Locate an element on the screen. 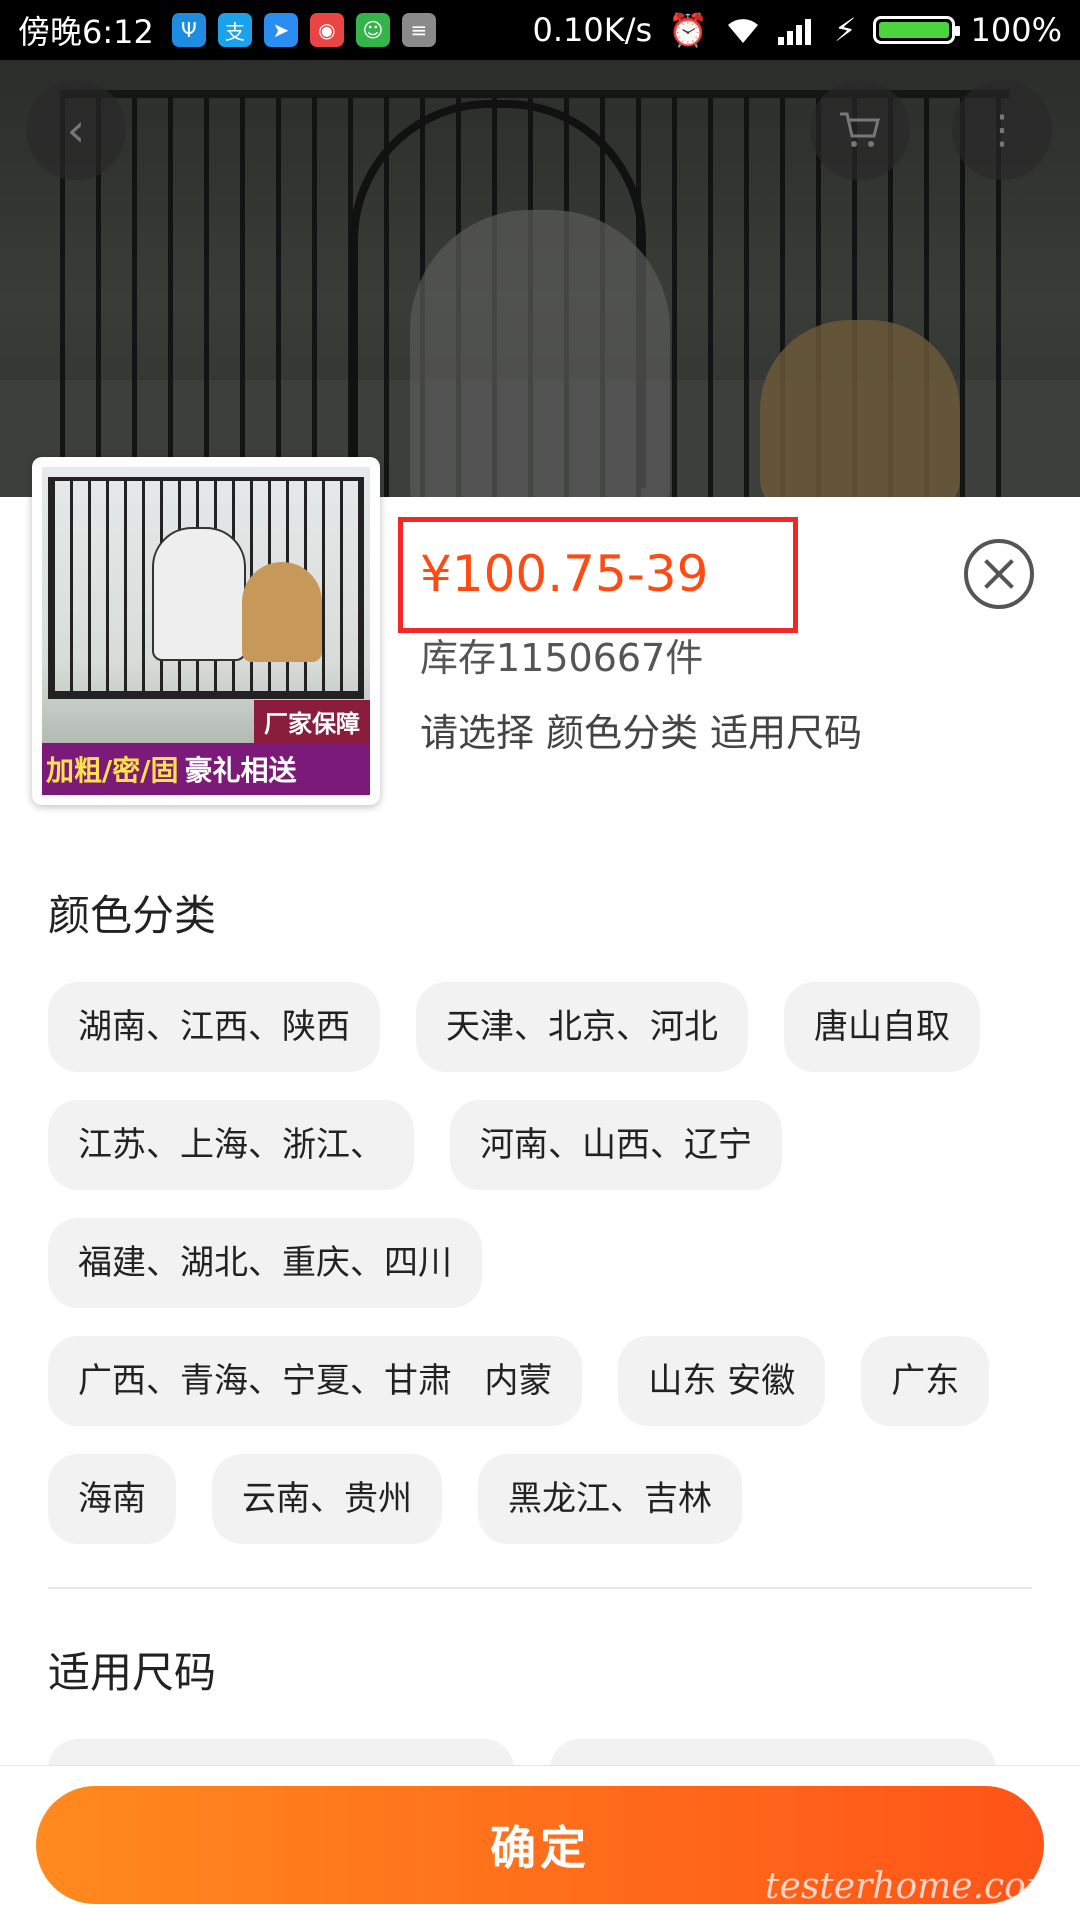 Image resolution: width=1080 pixels, height=1921 pixels. charging-icon: ⚡ is located at coordinates (845, 30).